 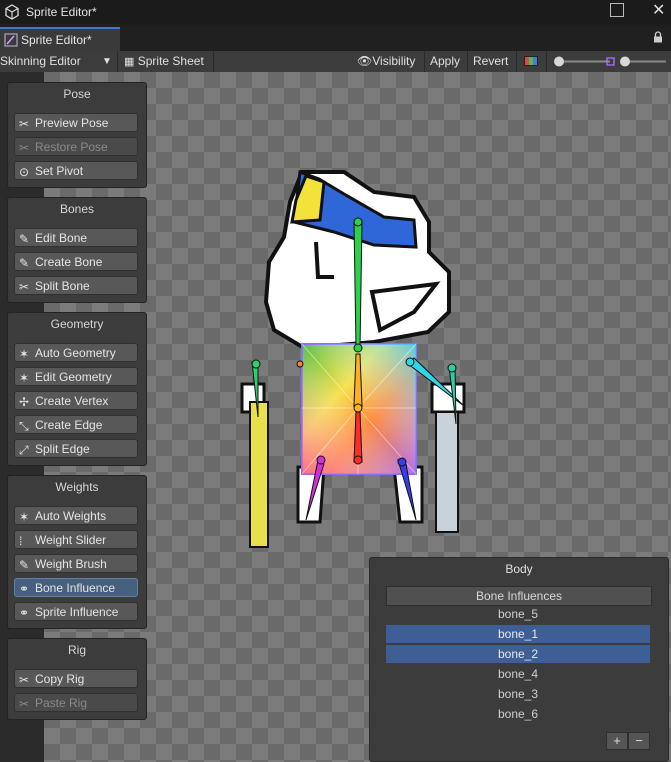 What do you see at coordinates (76, 237) in the screenshot?
I see `edit-bone-button: ✎ Edit Bone` at bounding box center [76, 237].